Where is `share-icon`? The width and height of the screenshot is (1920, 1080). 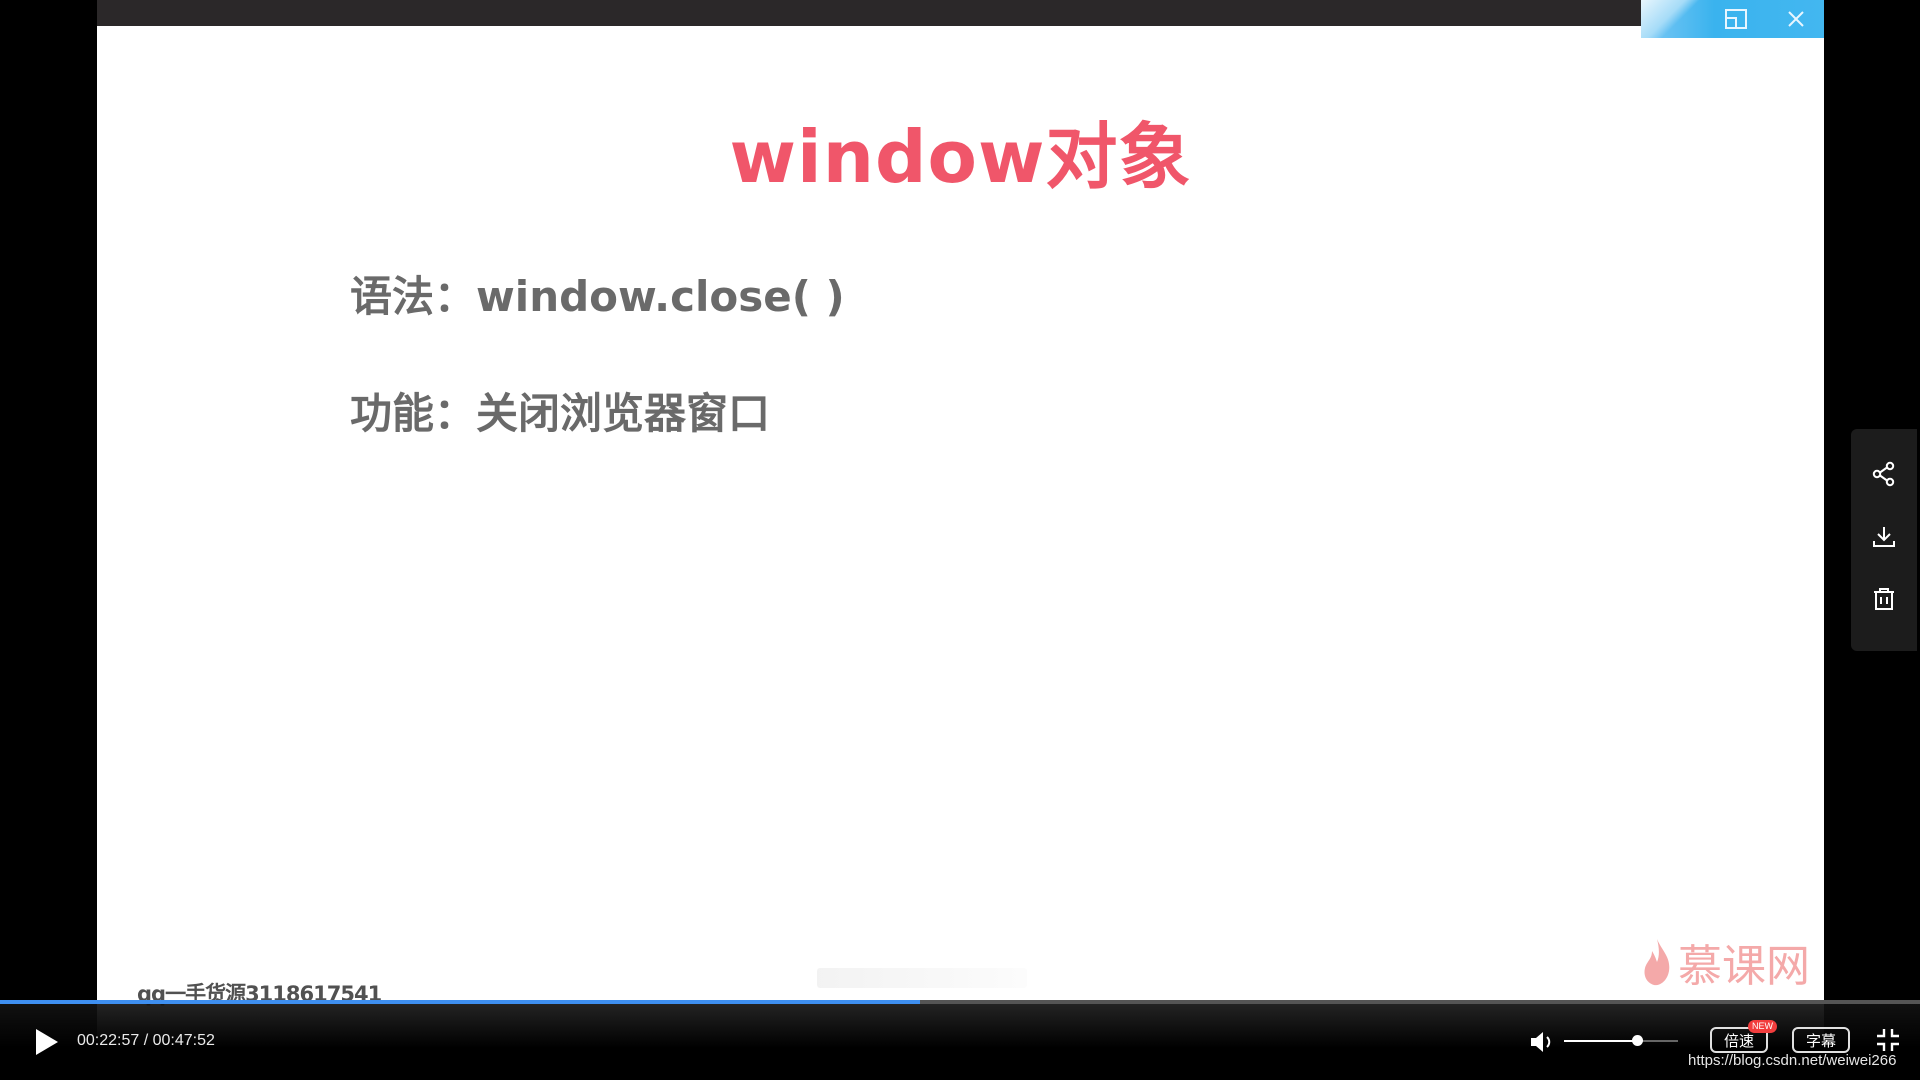
share-icon is located at coordinates (1884, 474).